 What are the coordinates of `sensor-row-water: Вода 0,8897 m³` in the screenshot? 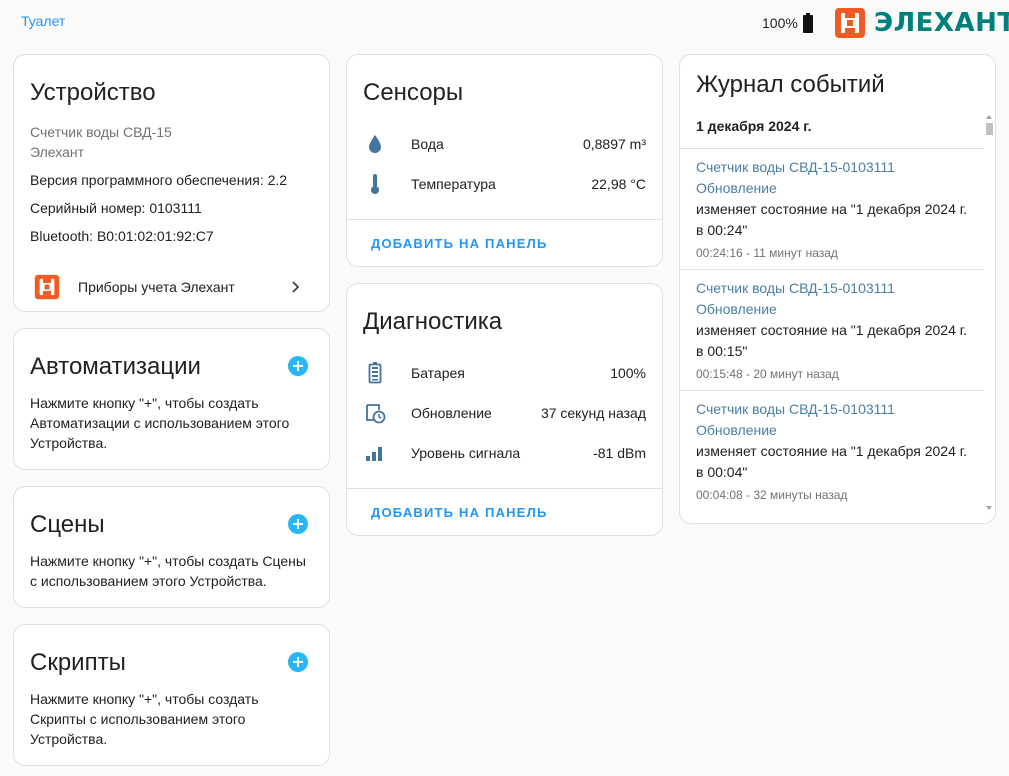 It's located at (504, 144).